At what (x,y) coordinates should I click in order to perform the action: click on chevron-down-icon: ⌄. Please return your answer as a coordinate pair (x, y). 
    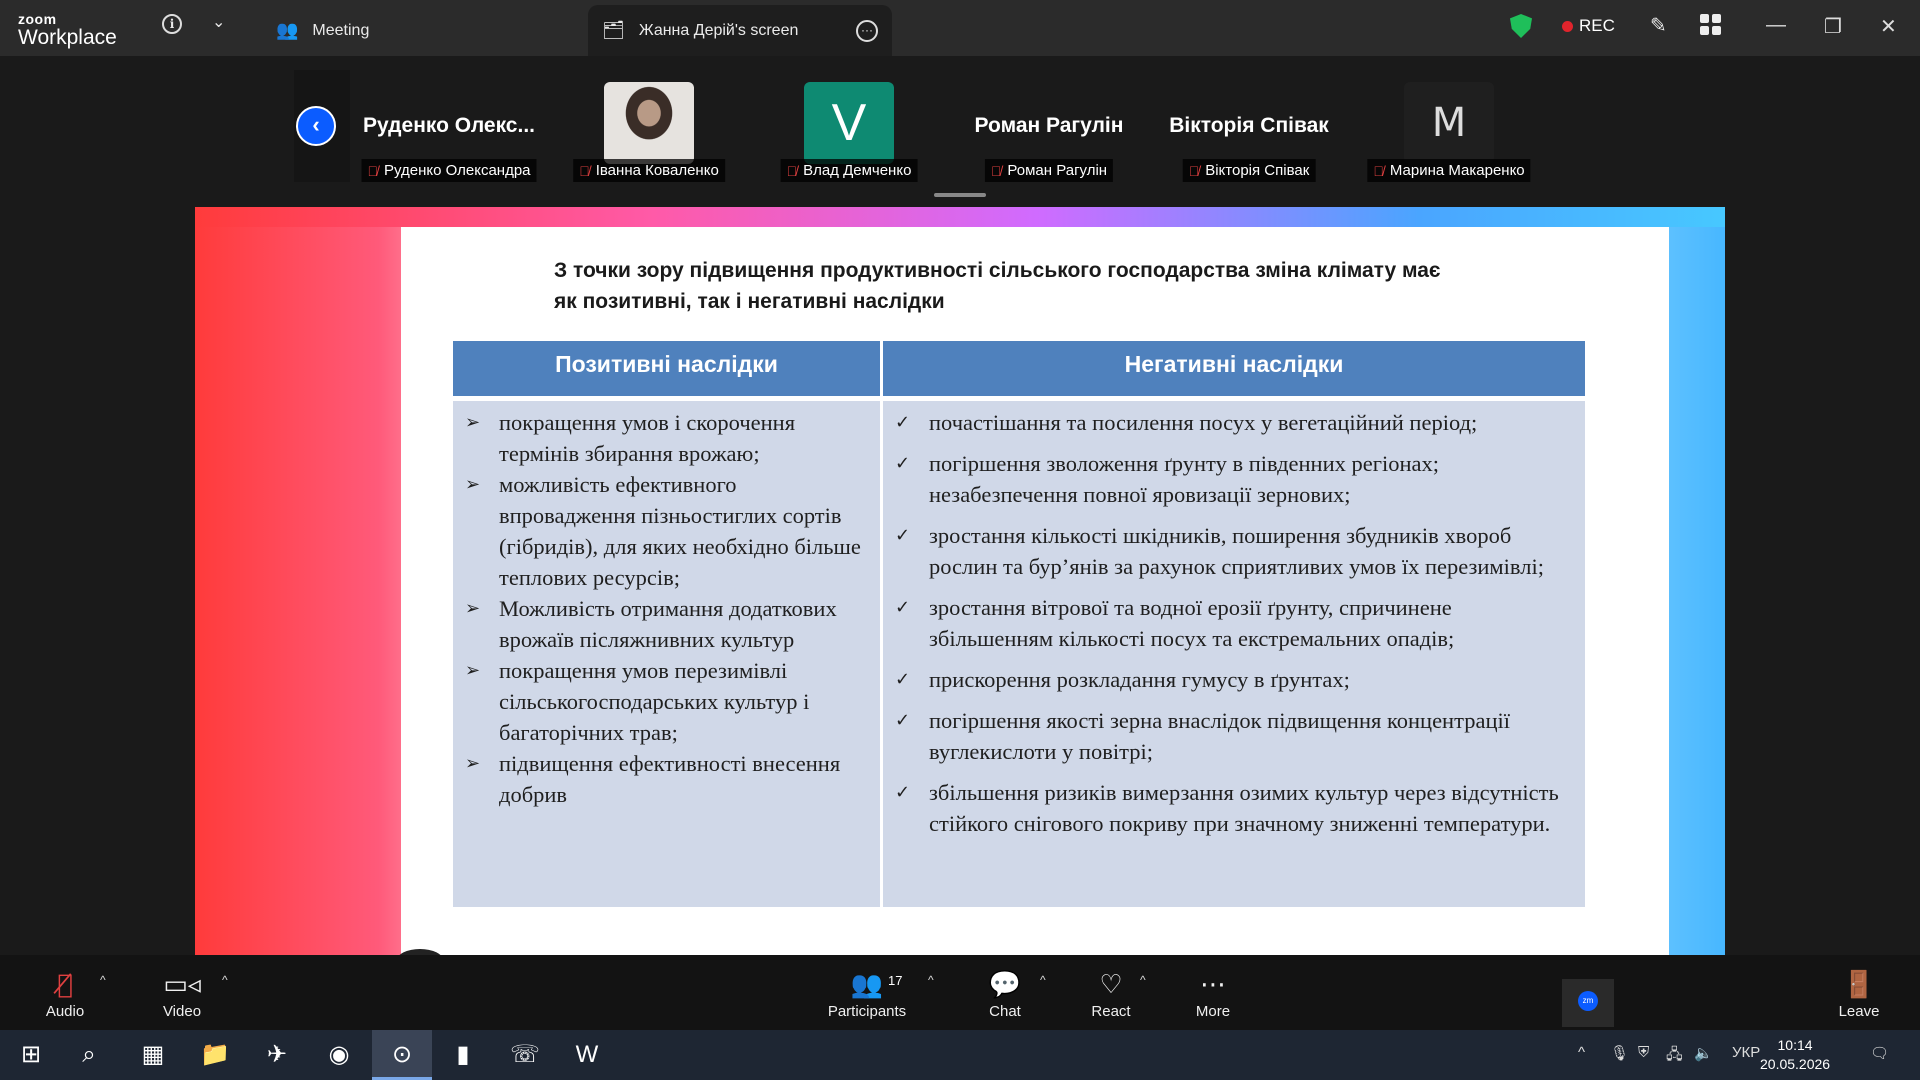
    Looking at the image, I should click on (218, 22).